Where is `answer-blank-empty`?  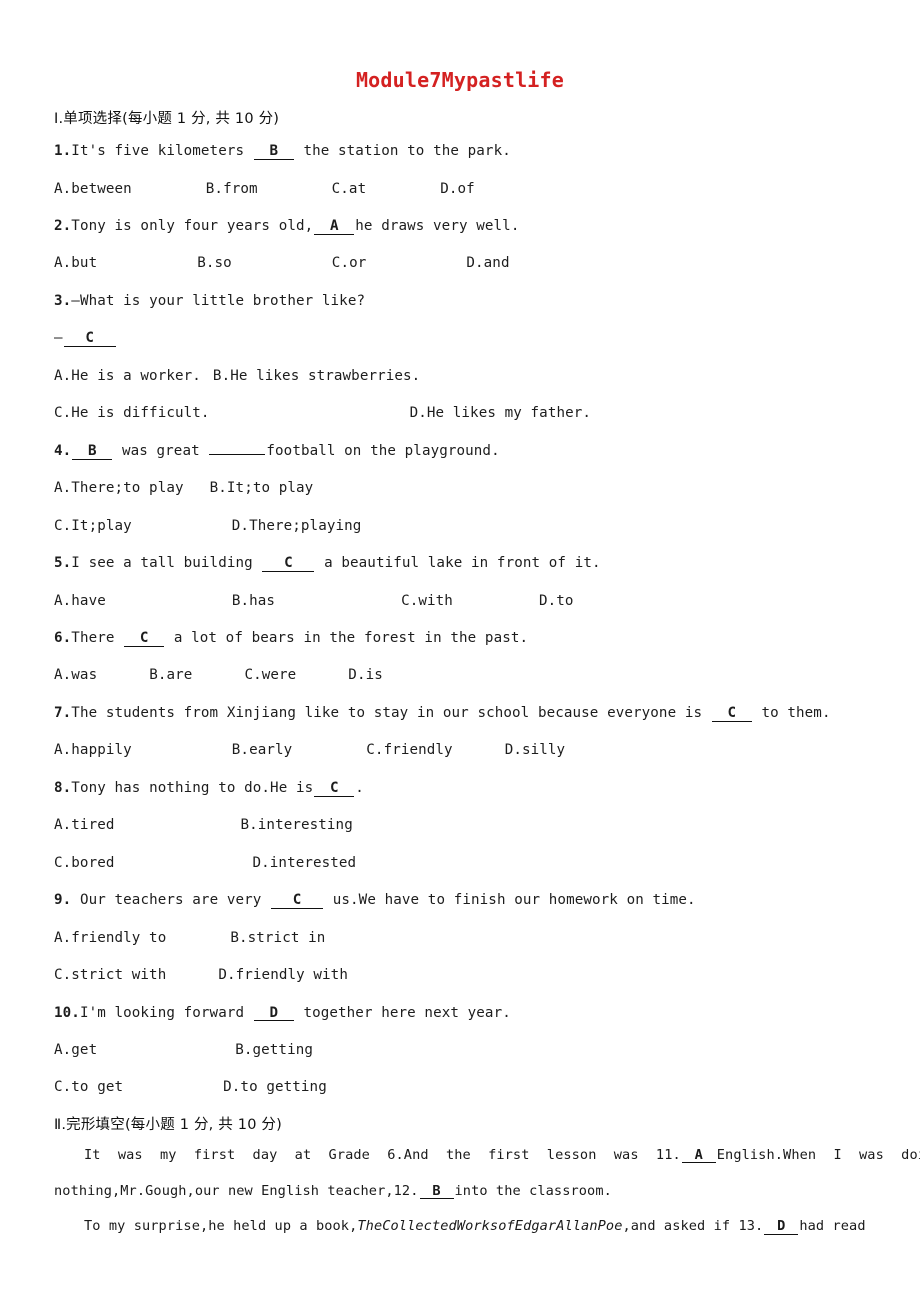 answer-blank-empty is located at coordinates (237, 454).